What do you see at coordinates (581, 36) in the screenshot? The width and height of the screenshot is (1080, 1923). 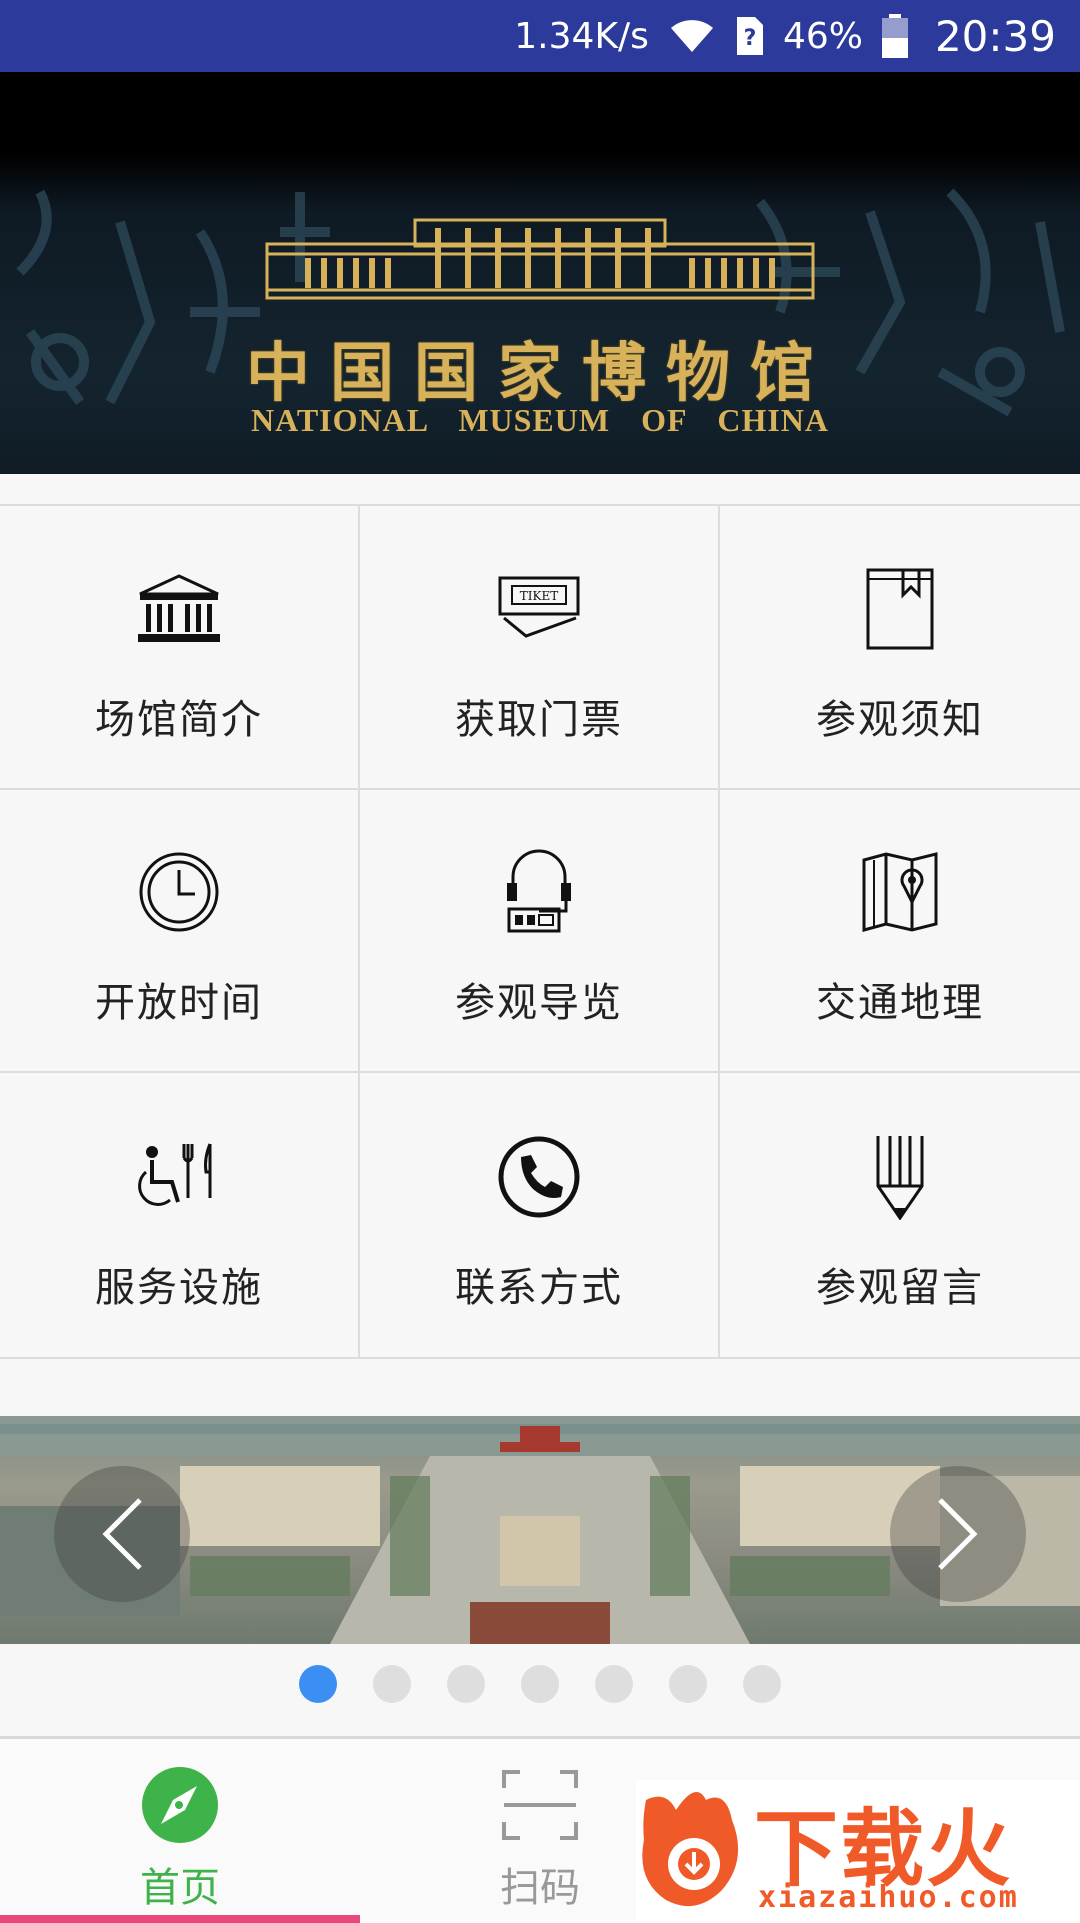 I see `network-speed: 1.34K/s` at bounding box center [581, 36].